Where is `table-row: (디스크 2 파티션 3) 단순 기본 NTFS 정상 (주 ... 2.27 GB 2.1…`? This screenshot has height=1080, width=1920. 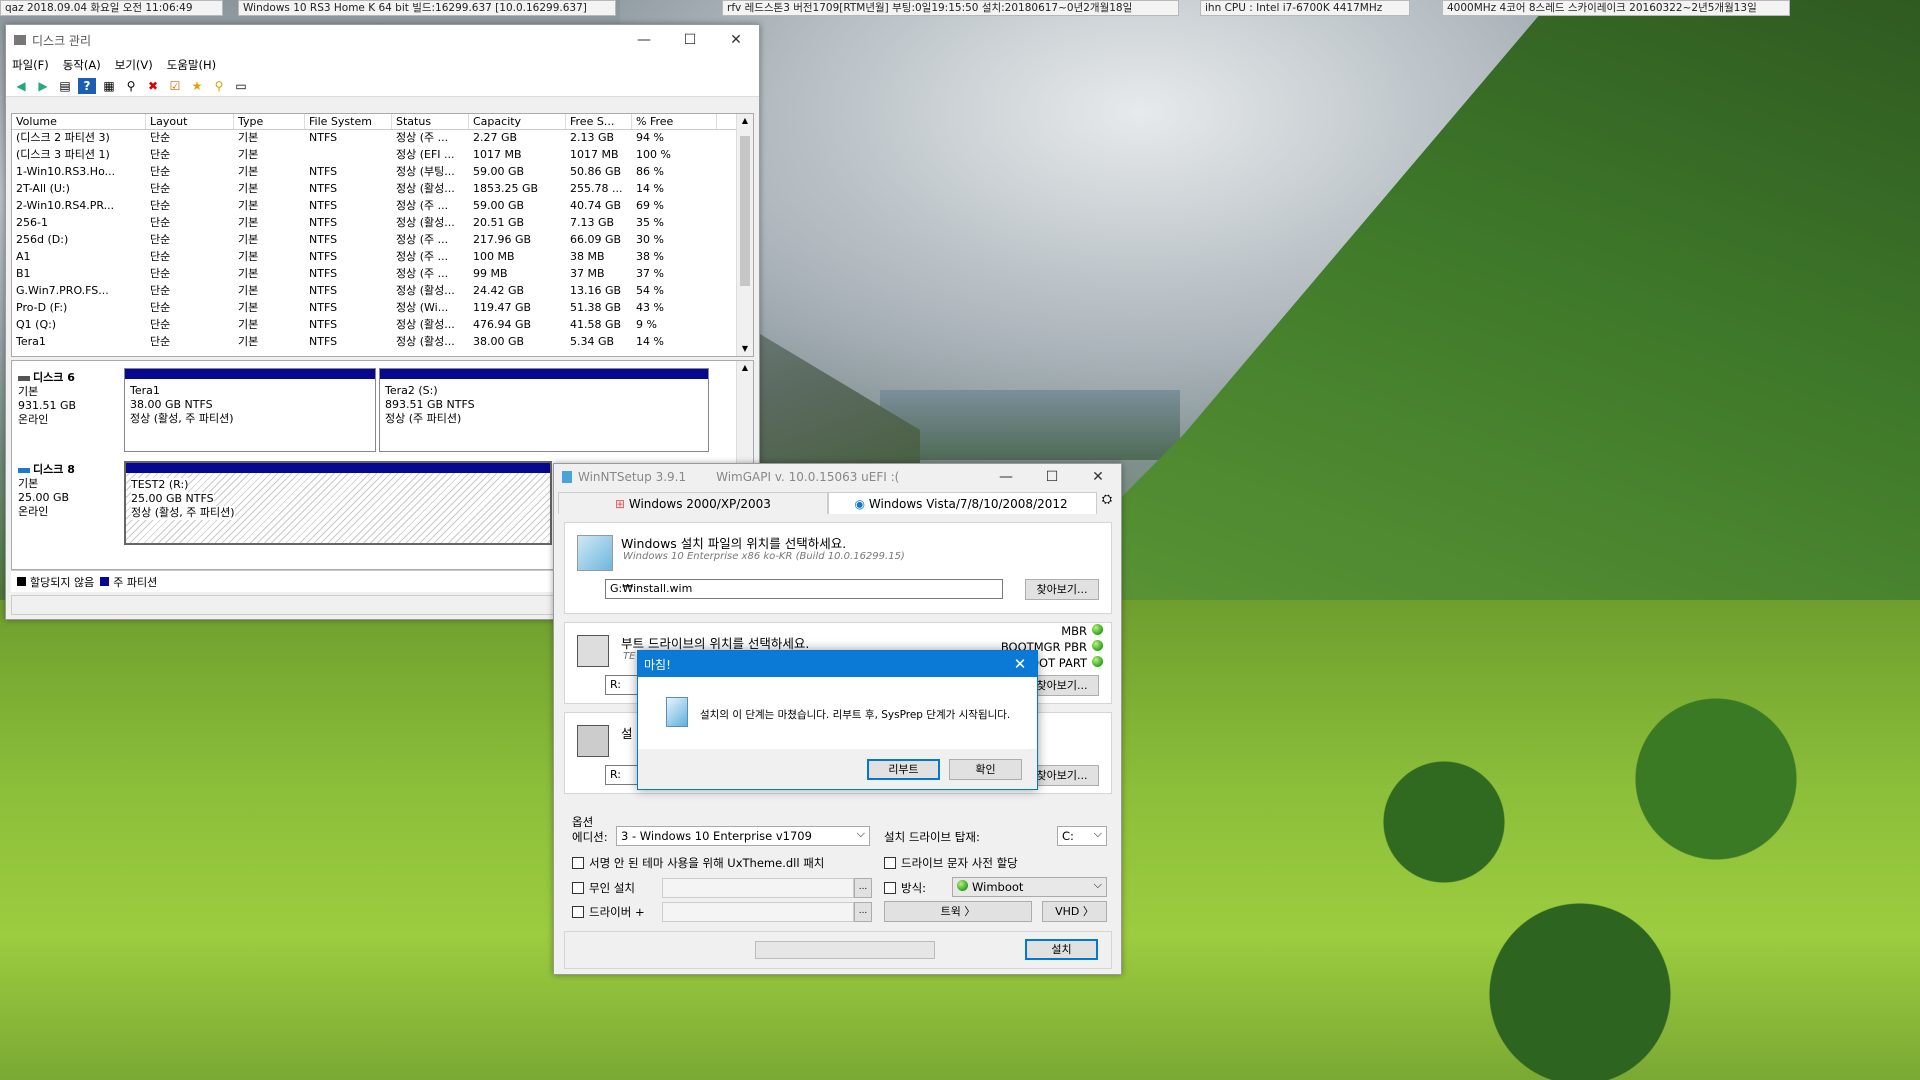 table-row: (디스크 2 파티션 3) 단순 기본 NTFS 정상 (주 ... 2.27 GB 2.1… is located at coordinates (382, 138).